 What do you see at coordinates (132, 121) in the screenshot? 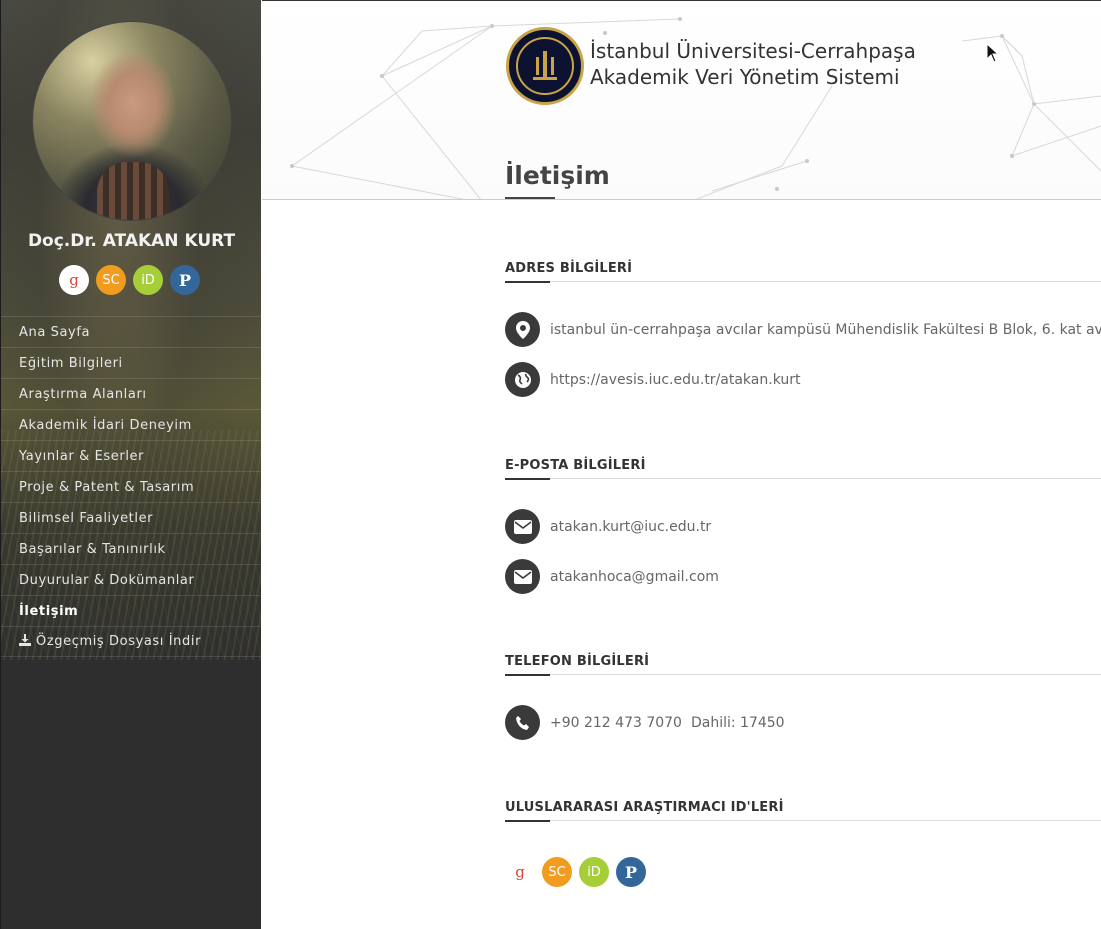
I see `profile-photo` at bounding box center [132, 121].